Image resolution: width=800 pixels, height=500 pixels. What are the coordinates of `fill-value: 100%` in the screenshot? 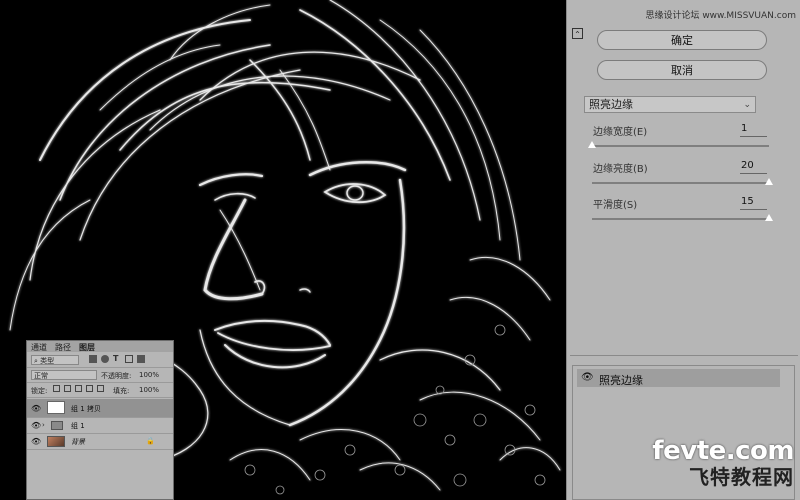 It's located at (149, 390).